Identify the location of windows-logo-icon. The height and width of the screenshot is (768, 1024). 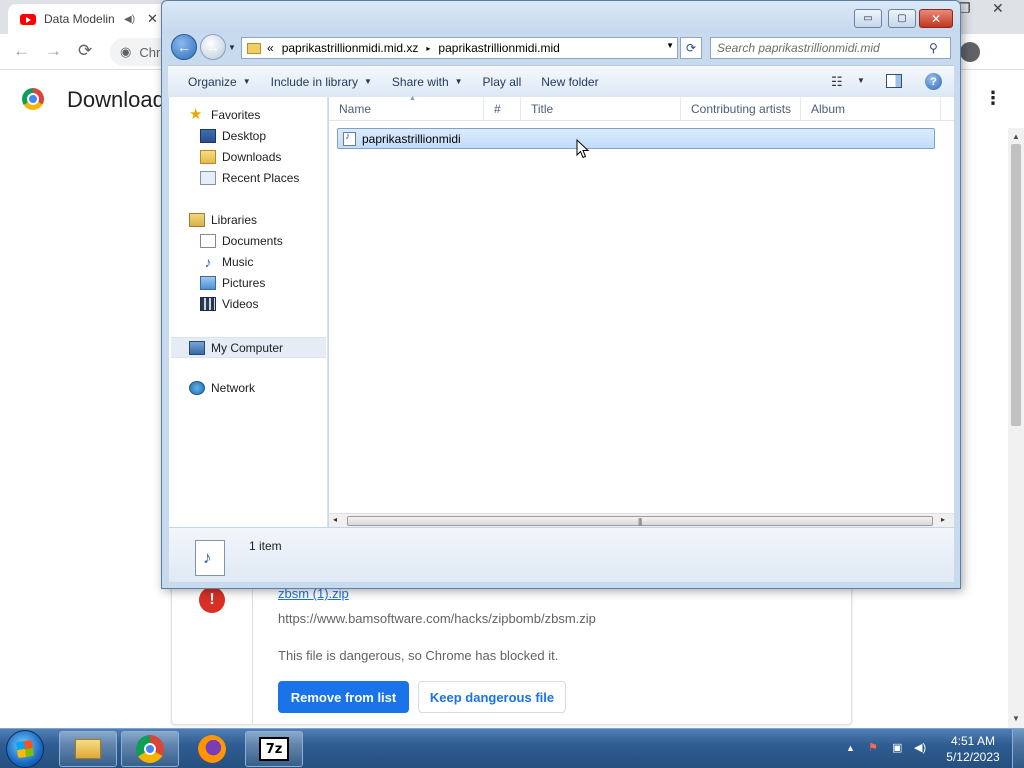
(25, 749).